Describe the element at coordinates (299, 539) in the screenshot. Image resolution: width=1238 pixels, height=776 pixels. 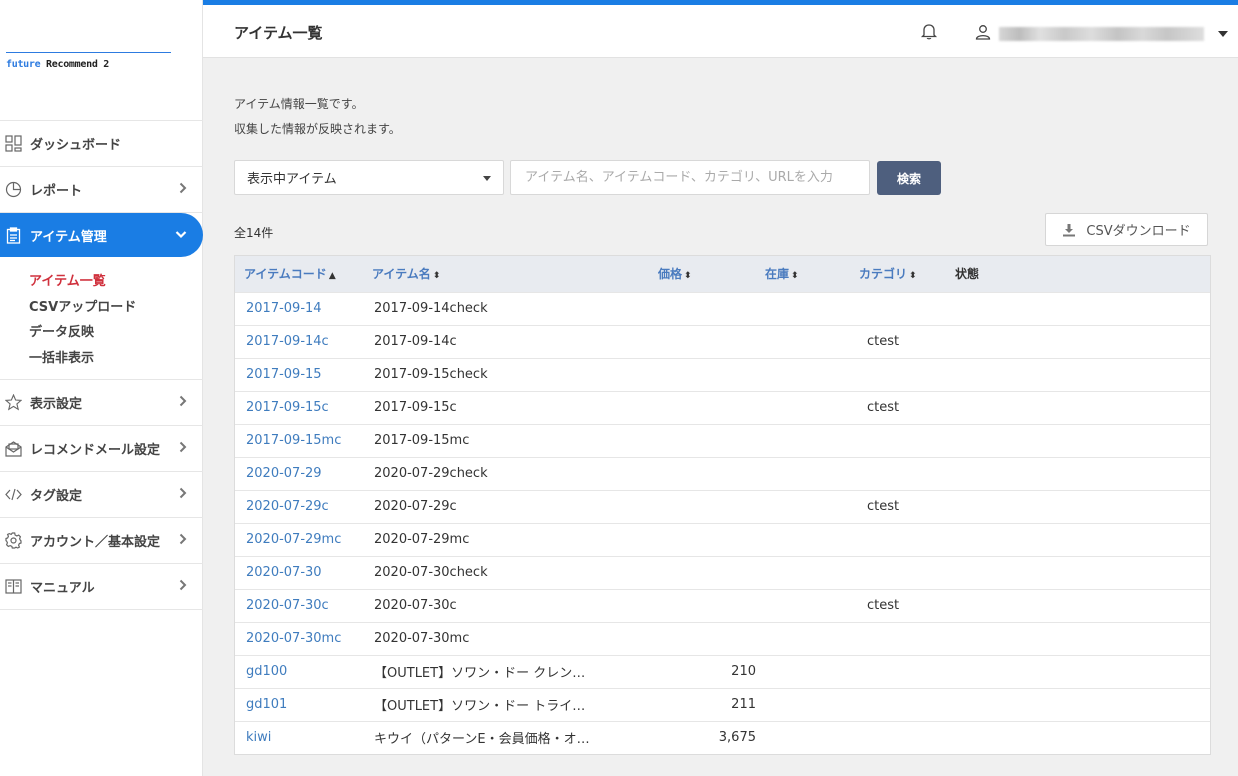
I see `item-code-link: 2020-07-29mc` at that location.